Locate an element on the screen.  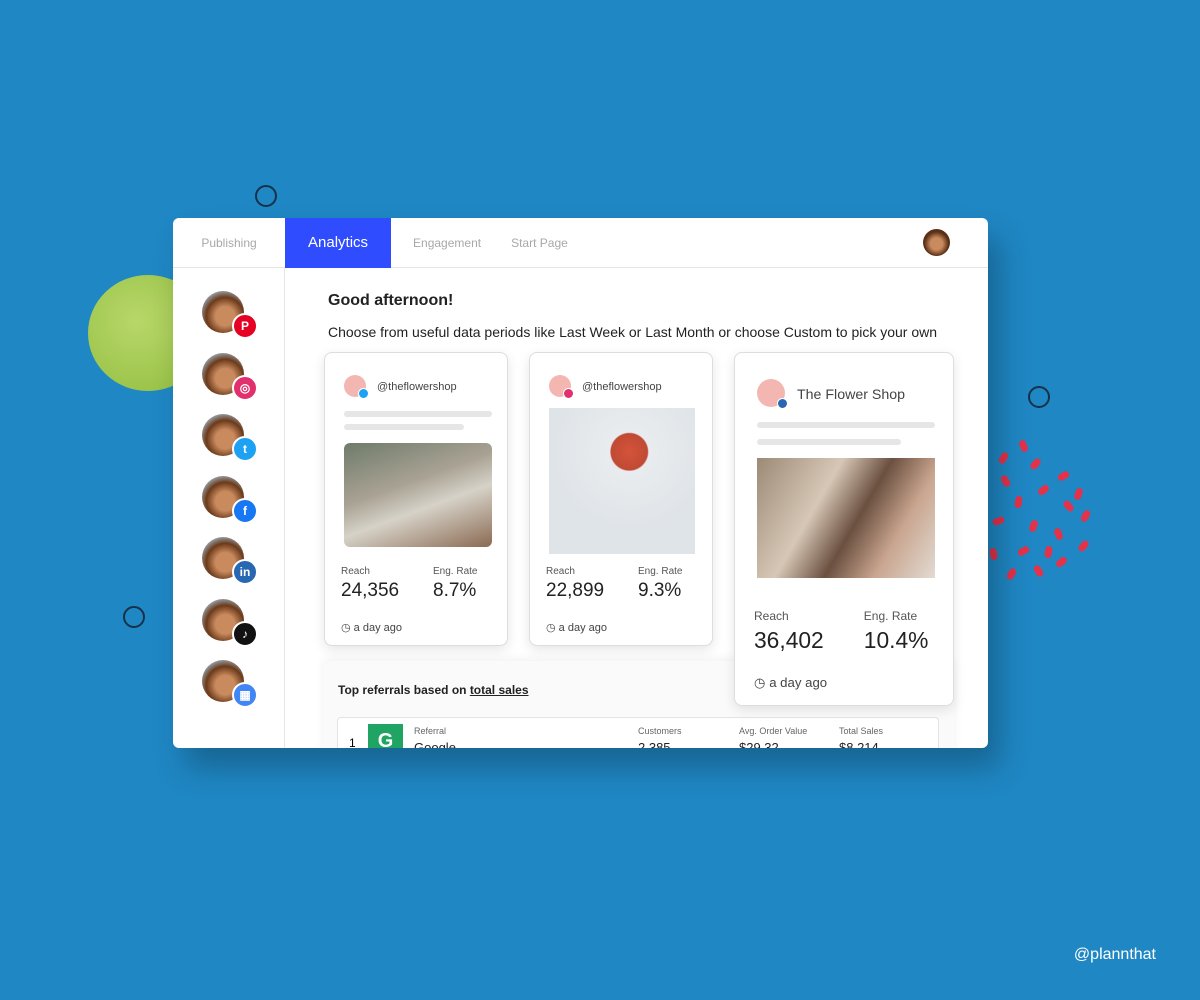
aov-value: $29.32 is located at coordinates (759, 744).